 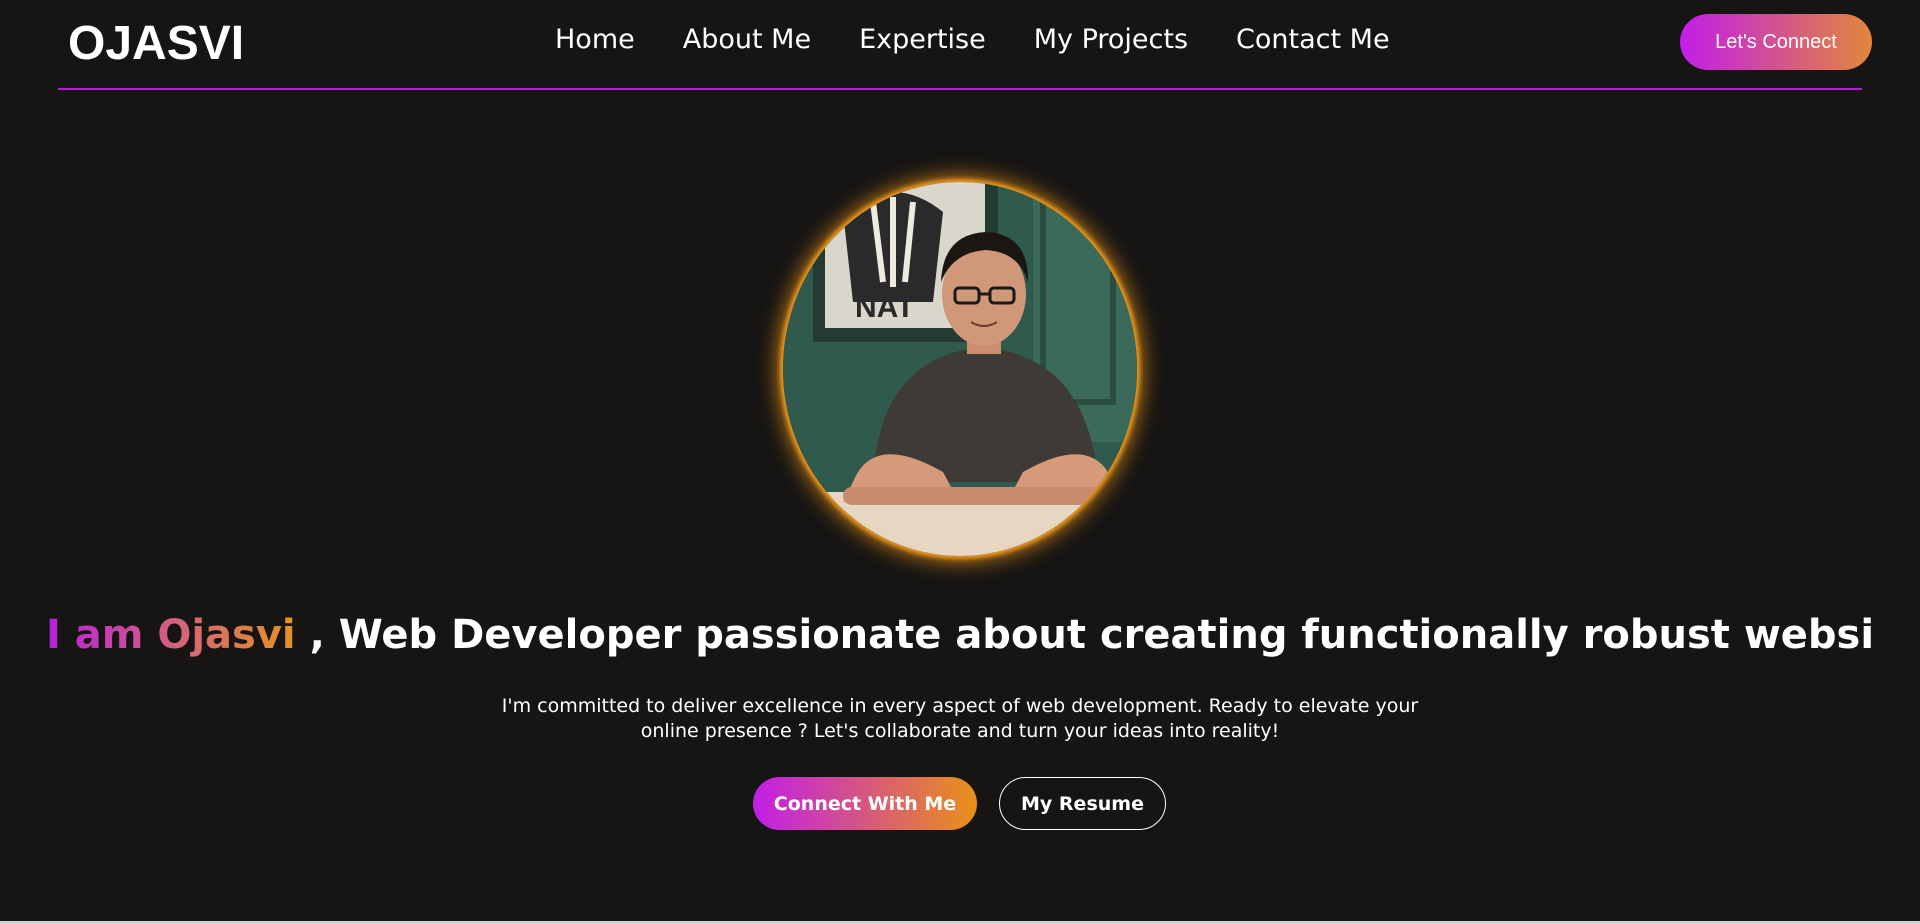 What do you see at coordinates (156, 43) in the screenshot?
I see `site-logo: OJASVI` at bounding box center [156, 43].